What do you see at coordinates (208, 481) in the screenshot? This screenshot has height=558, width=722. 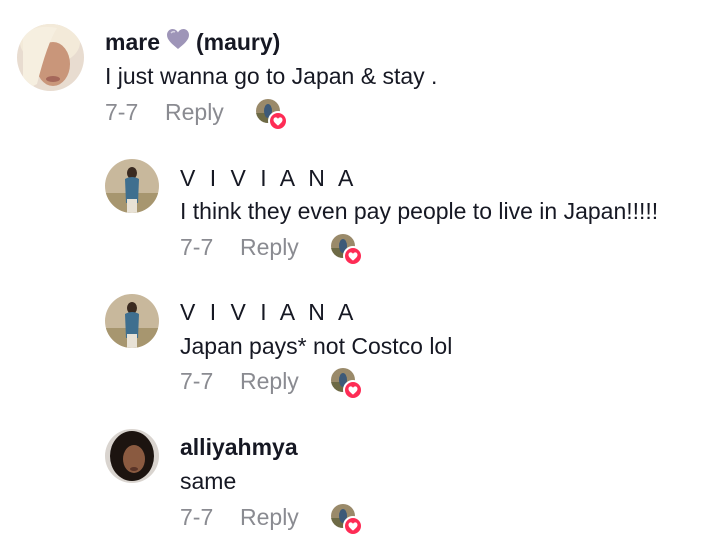 I see `comment-text: same` at bounding box center [208, 481].